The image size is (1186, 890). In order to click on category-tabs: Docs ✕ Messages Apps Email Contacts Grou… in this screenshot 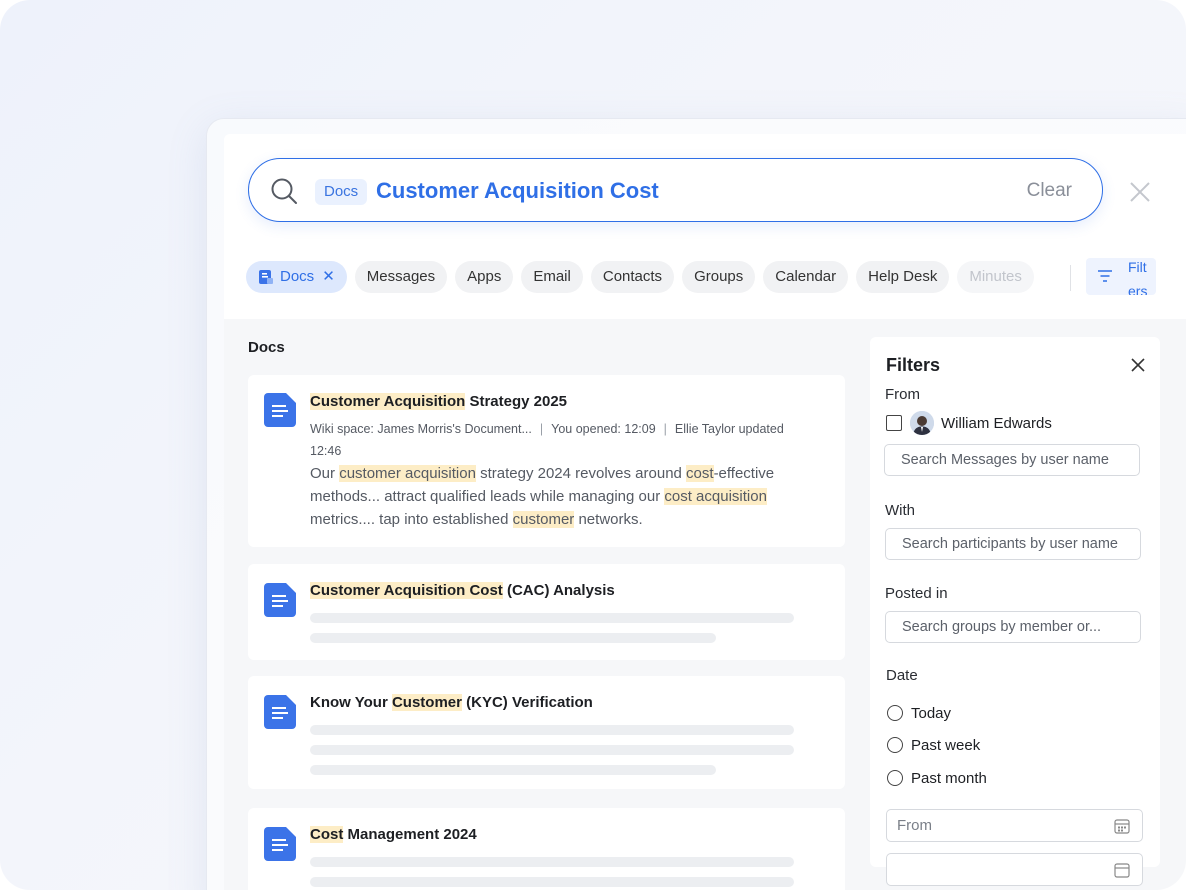, I will do `click(656, 277)`.